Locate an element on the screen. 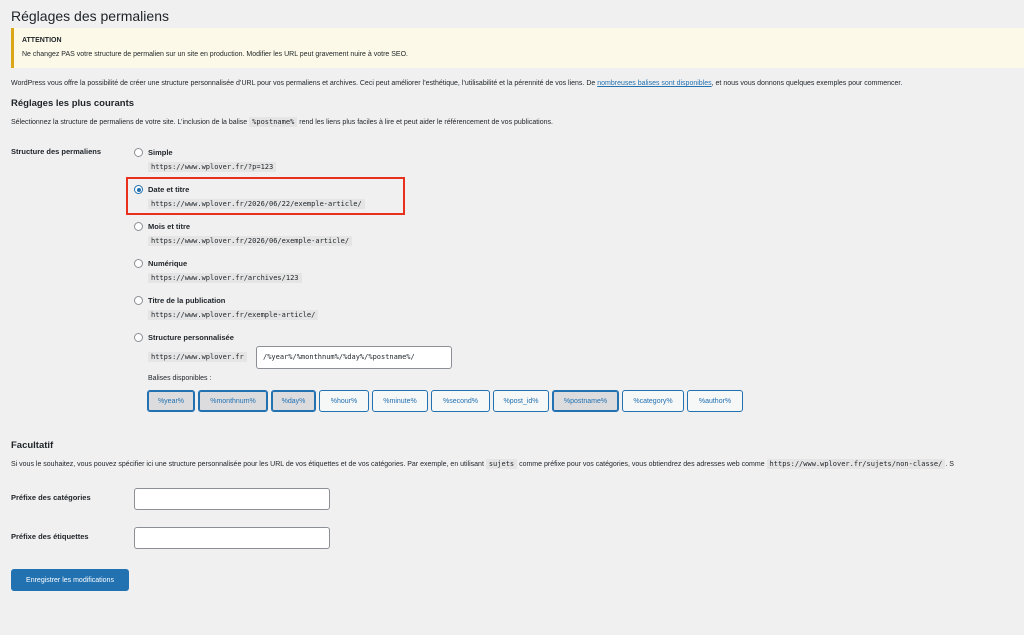 The height and width of the screenshot is (635, 1024). tag-prefix-label: Préfixe des étiquettes is located at coordinates (50, 536).